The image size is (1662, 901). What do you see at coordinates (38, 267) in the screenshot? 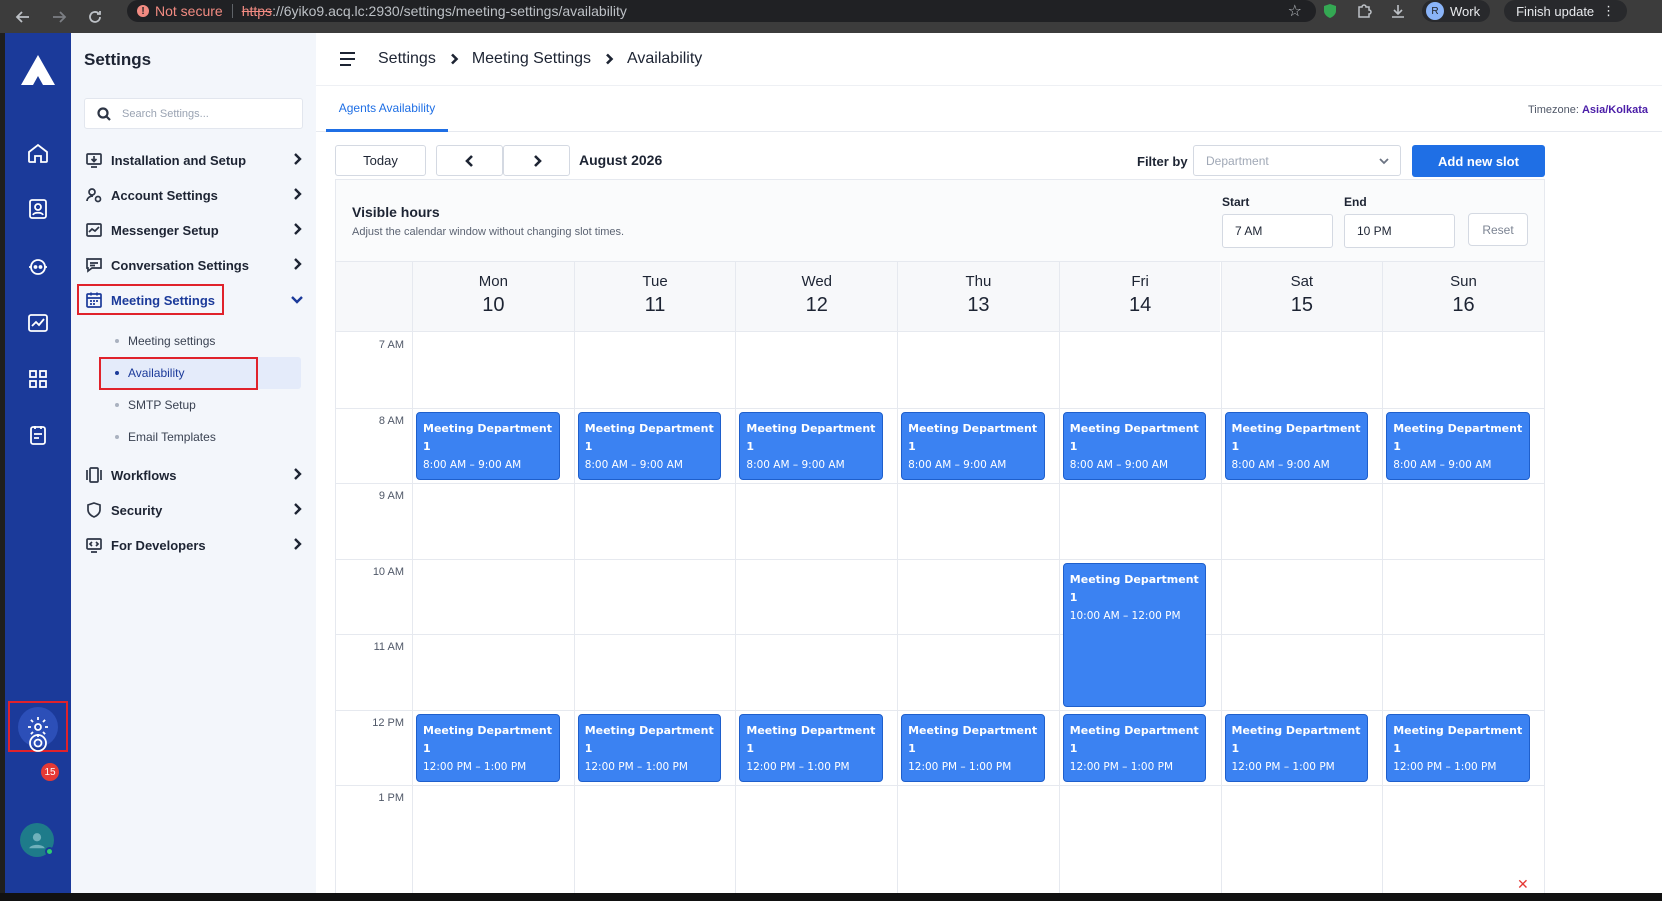
I see `bot-icon` at bounding box center [38, 267].